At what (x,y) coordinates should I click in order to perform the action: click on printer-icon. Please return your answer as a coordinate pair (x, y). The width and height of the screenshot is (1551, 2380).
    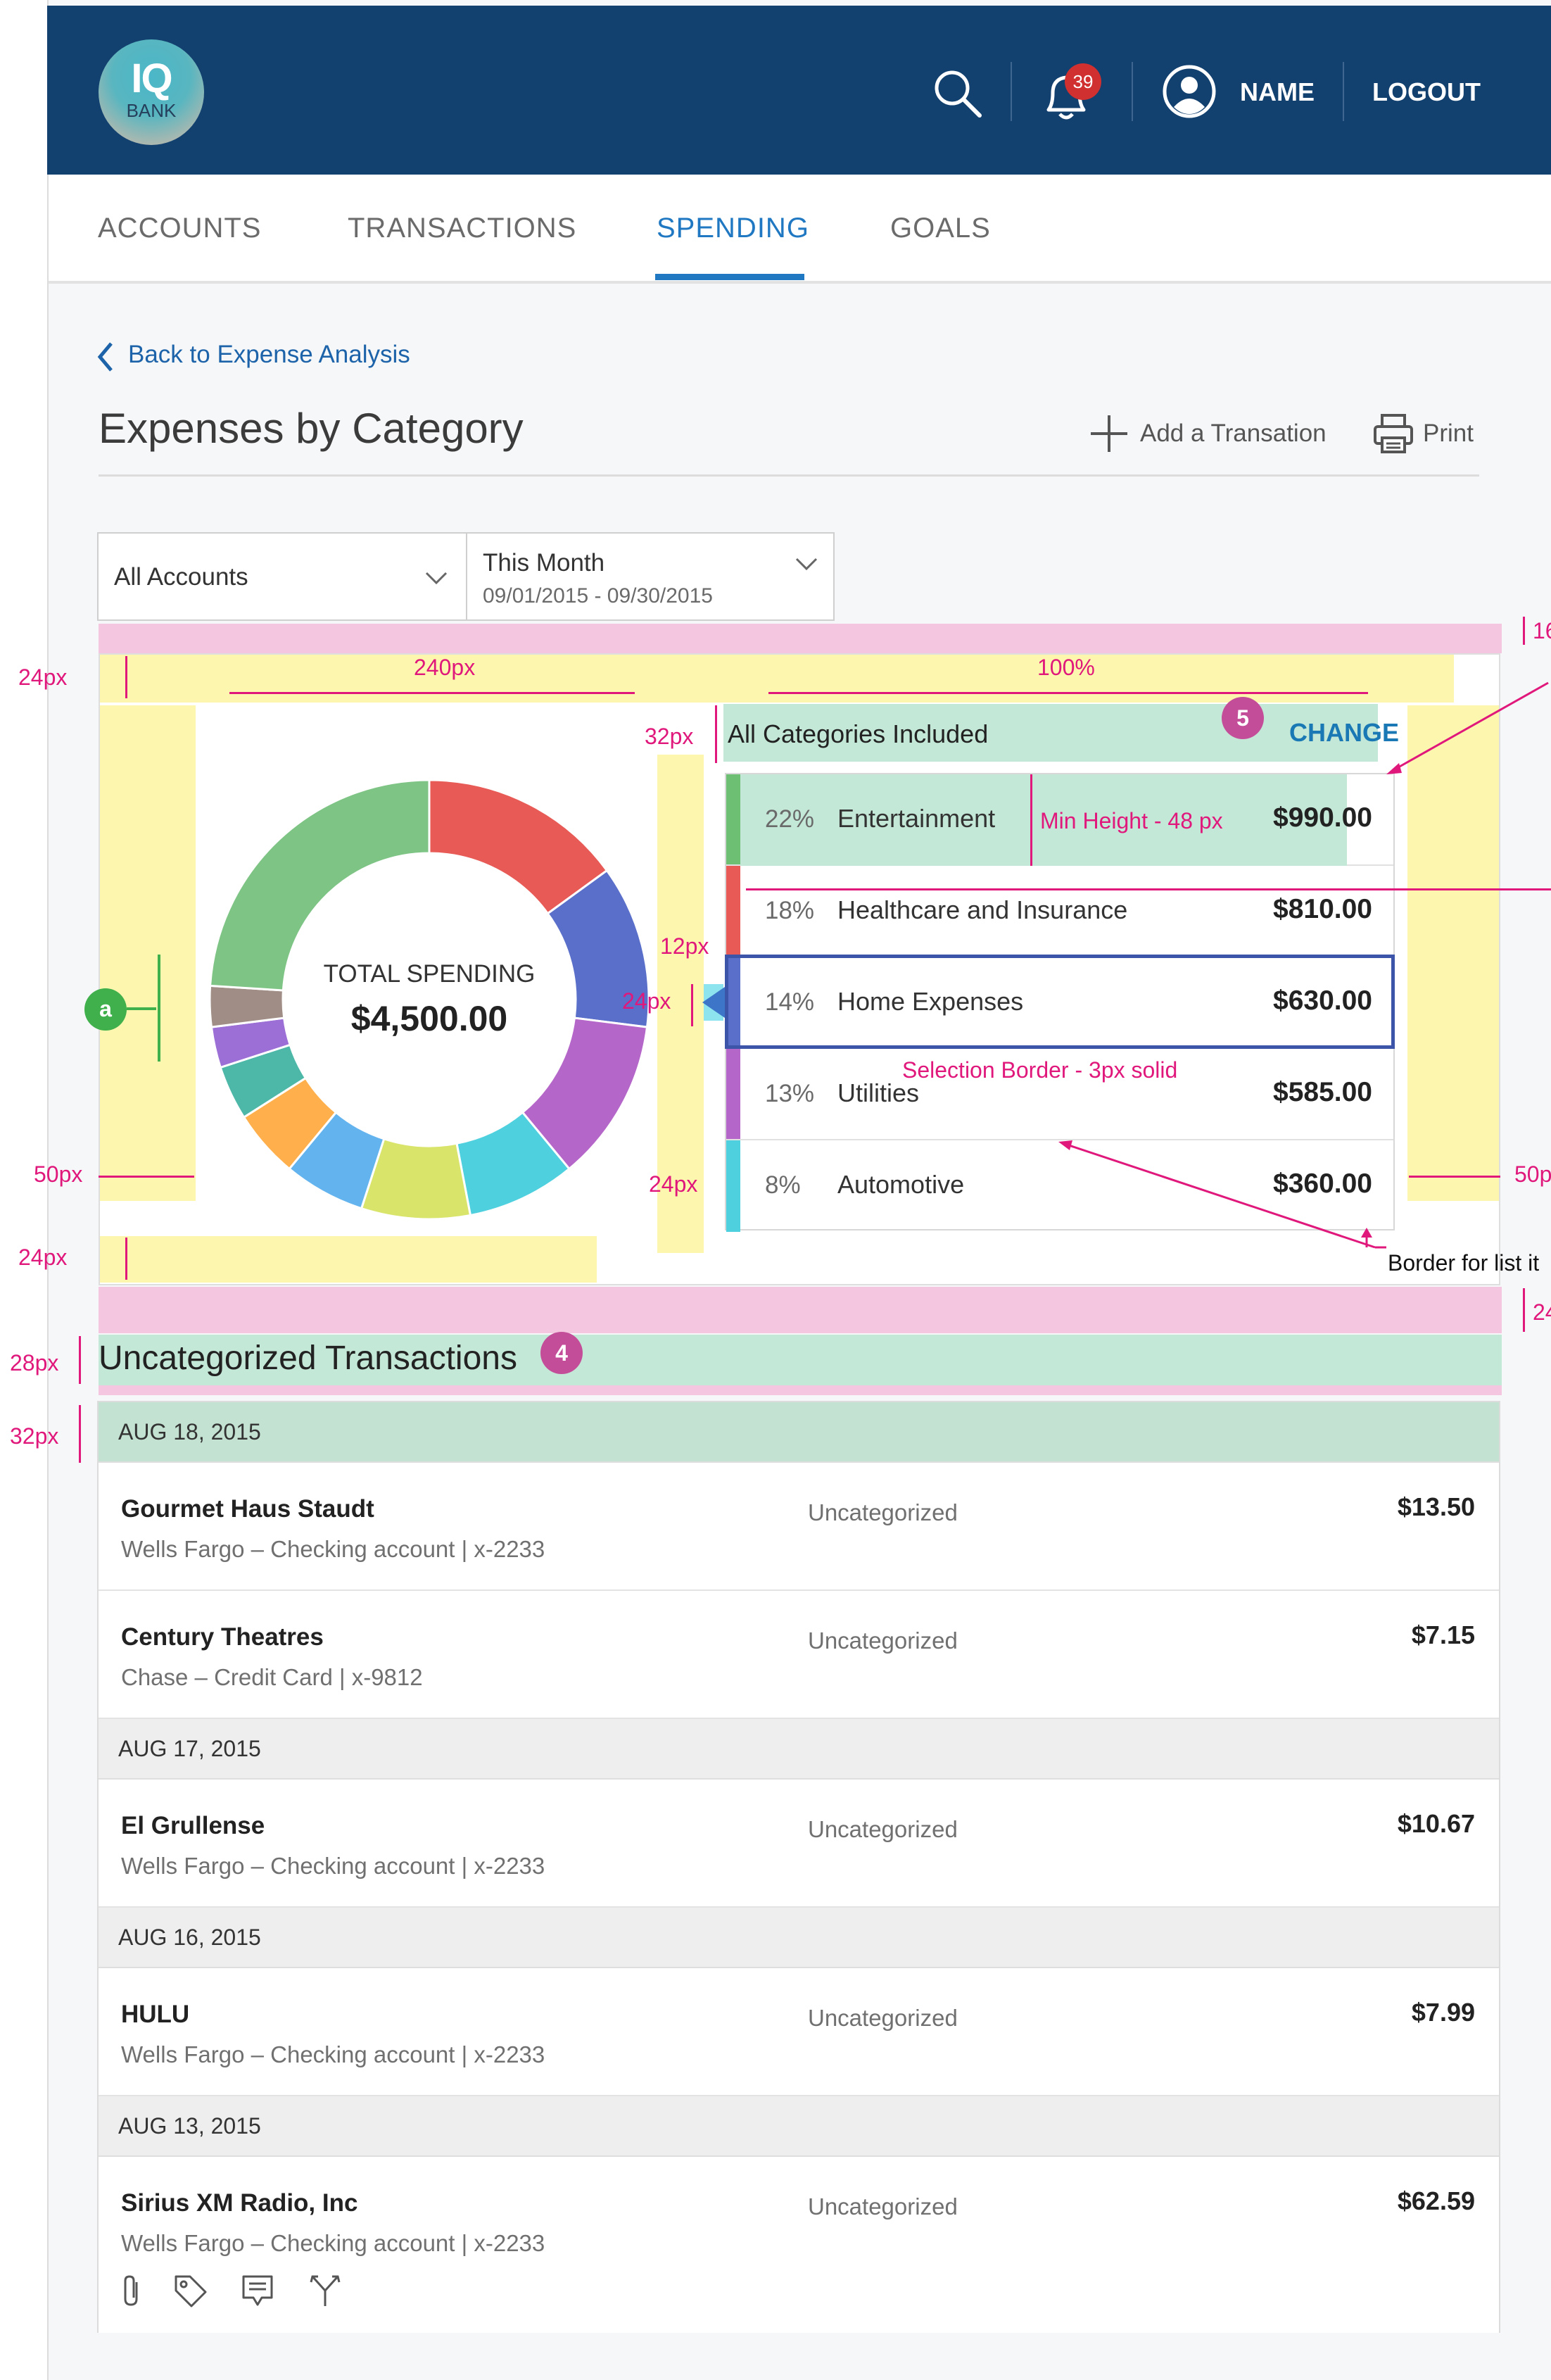
    Looking at the image, I should click on (1393, 434).